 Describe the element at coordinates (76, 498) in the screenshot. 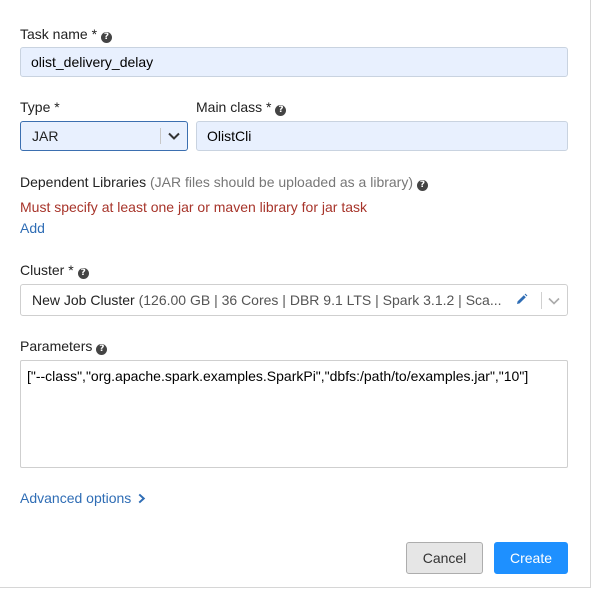

I see `advanced-options-label: Advanced options` at that location.